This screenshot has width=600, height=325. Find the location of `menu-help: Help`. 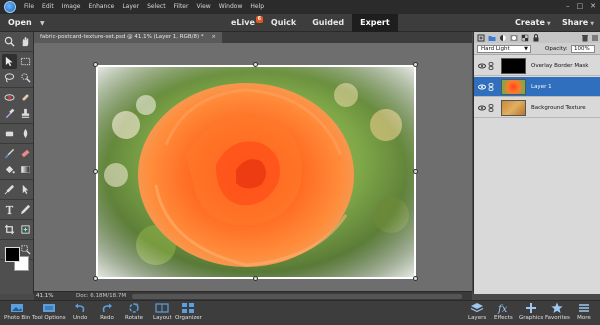

menu-help: Help is located at coordinates (257, 7).